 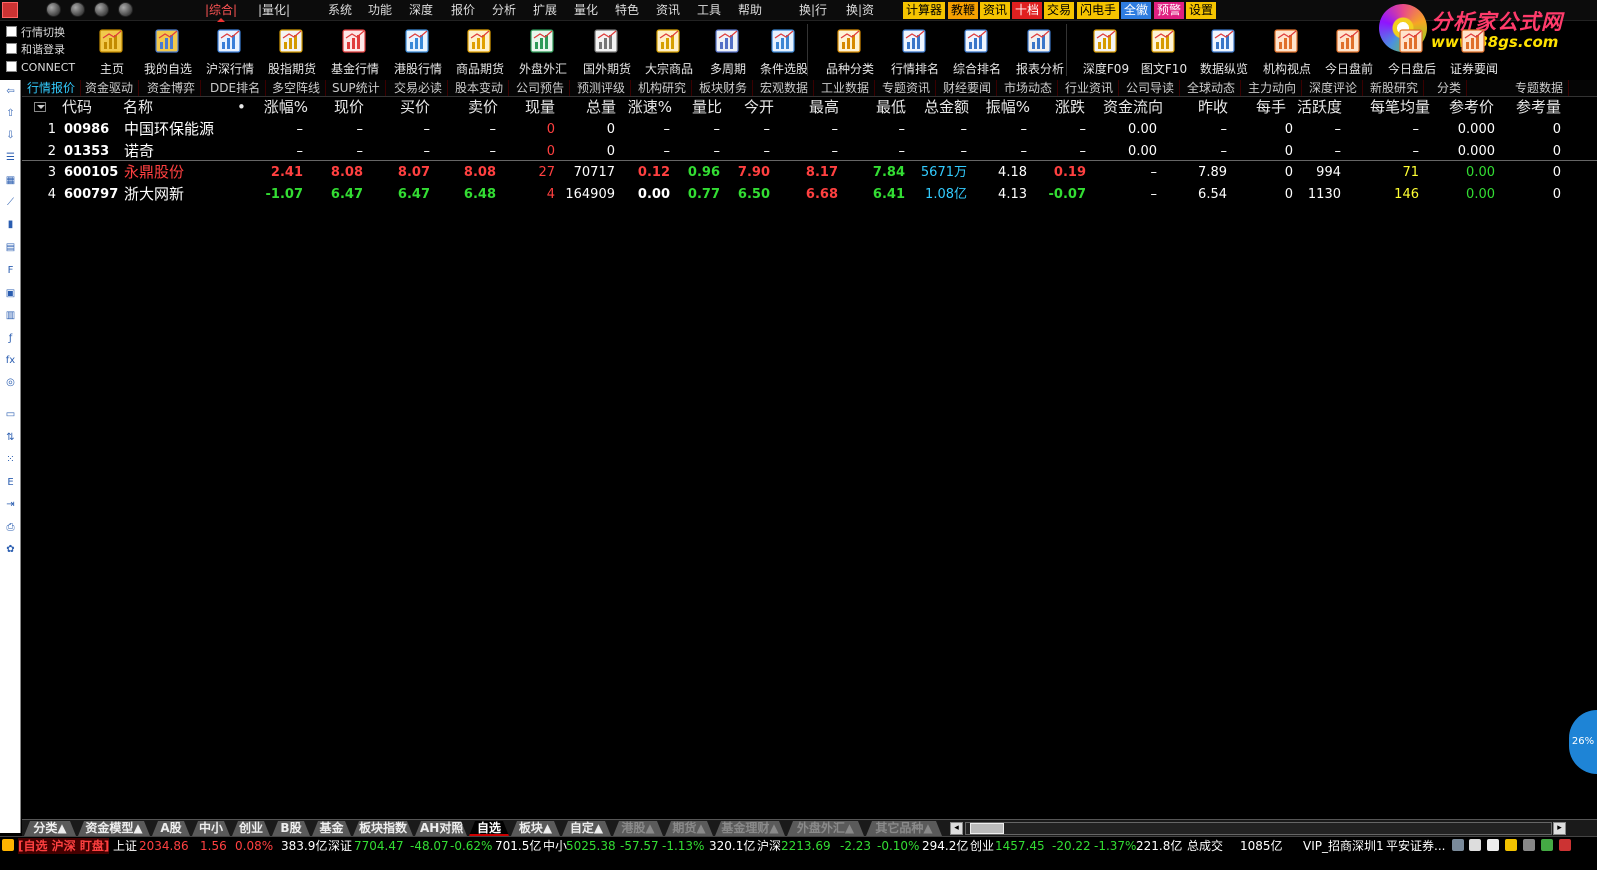 I want to click on message-icon, so click(x=1475, y=845).